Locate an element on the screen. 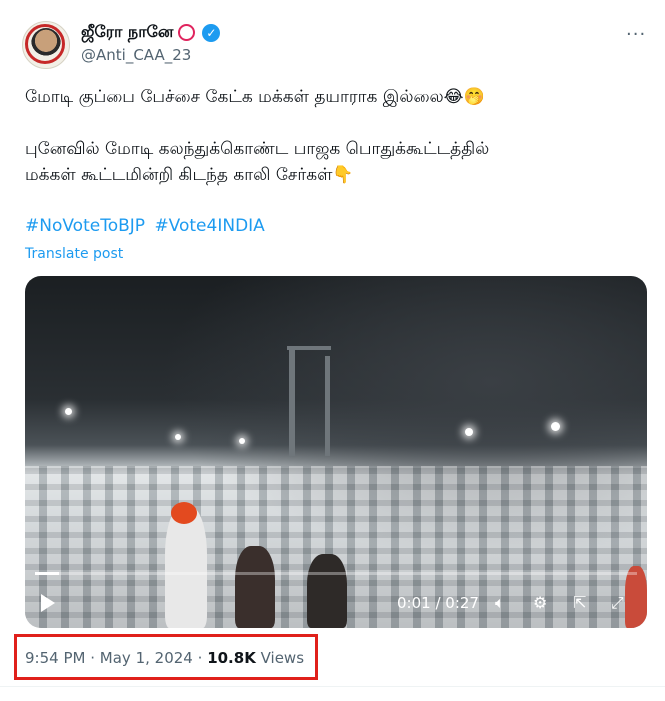  verified-badge-icon: ✓ is located at coordinates (211, 32).